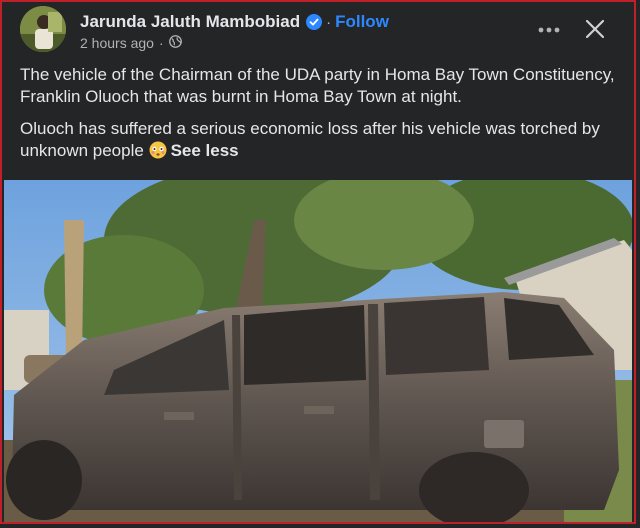 Image resolution: width=640 pixels, height=528 pixels. Describe the element at coordinates (117, 43) in the screenshot. I see `post-time: 2 hours ago` at that location.